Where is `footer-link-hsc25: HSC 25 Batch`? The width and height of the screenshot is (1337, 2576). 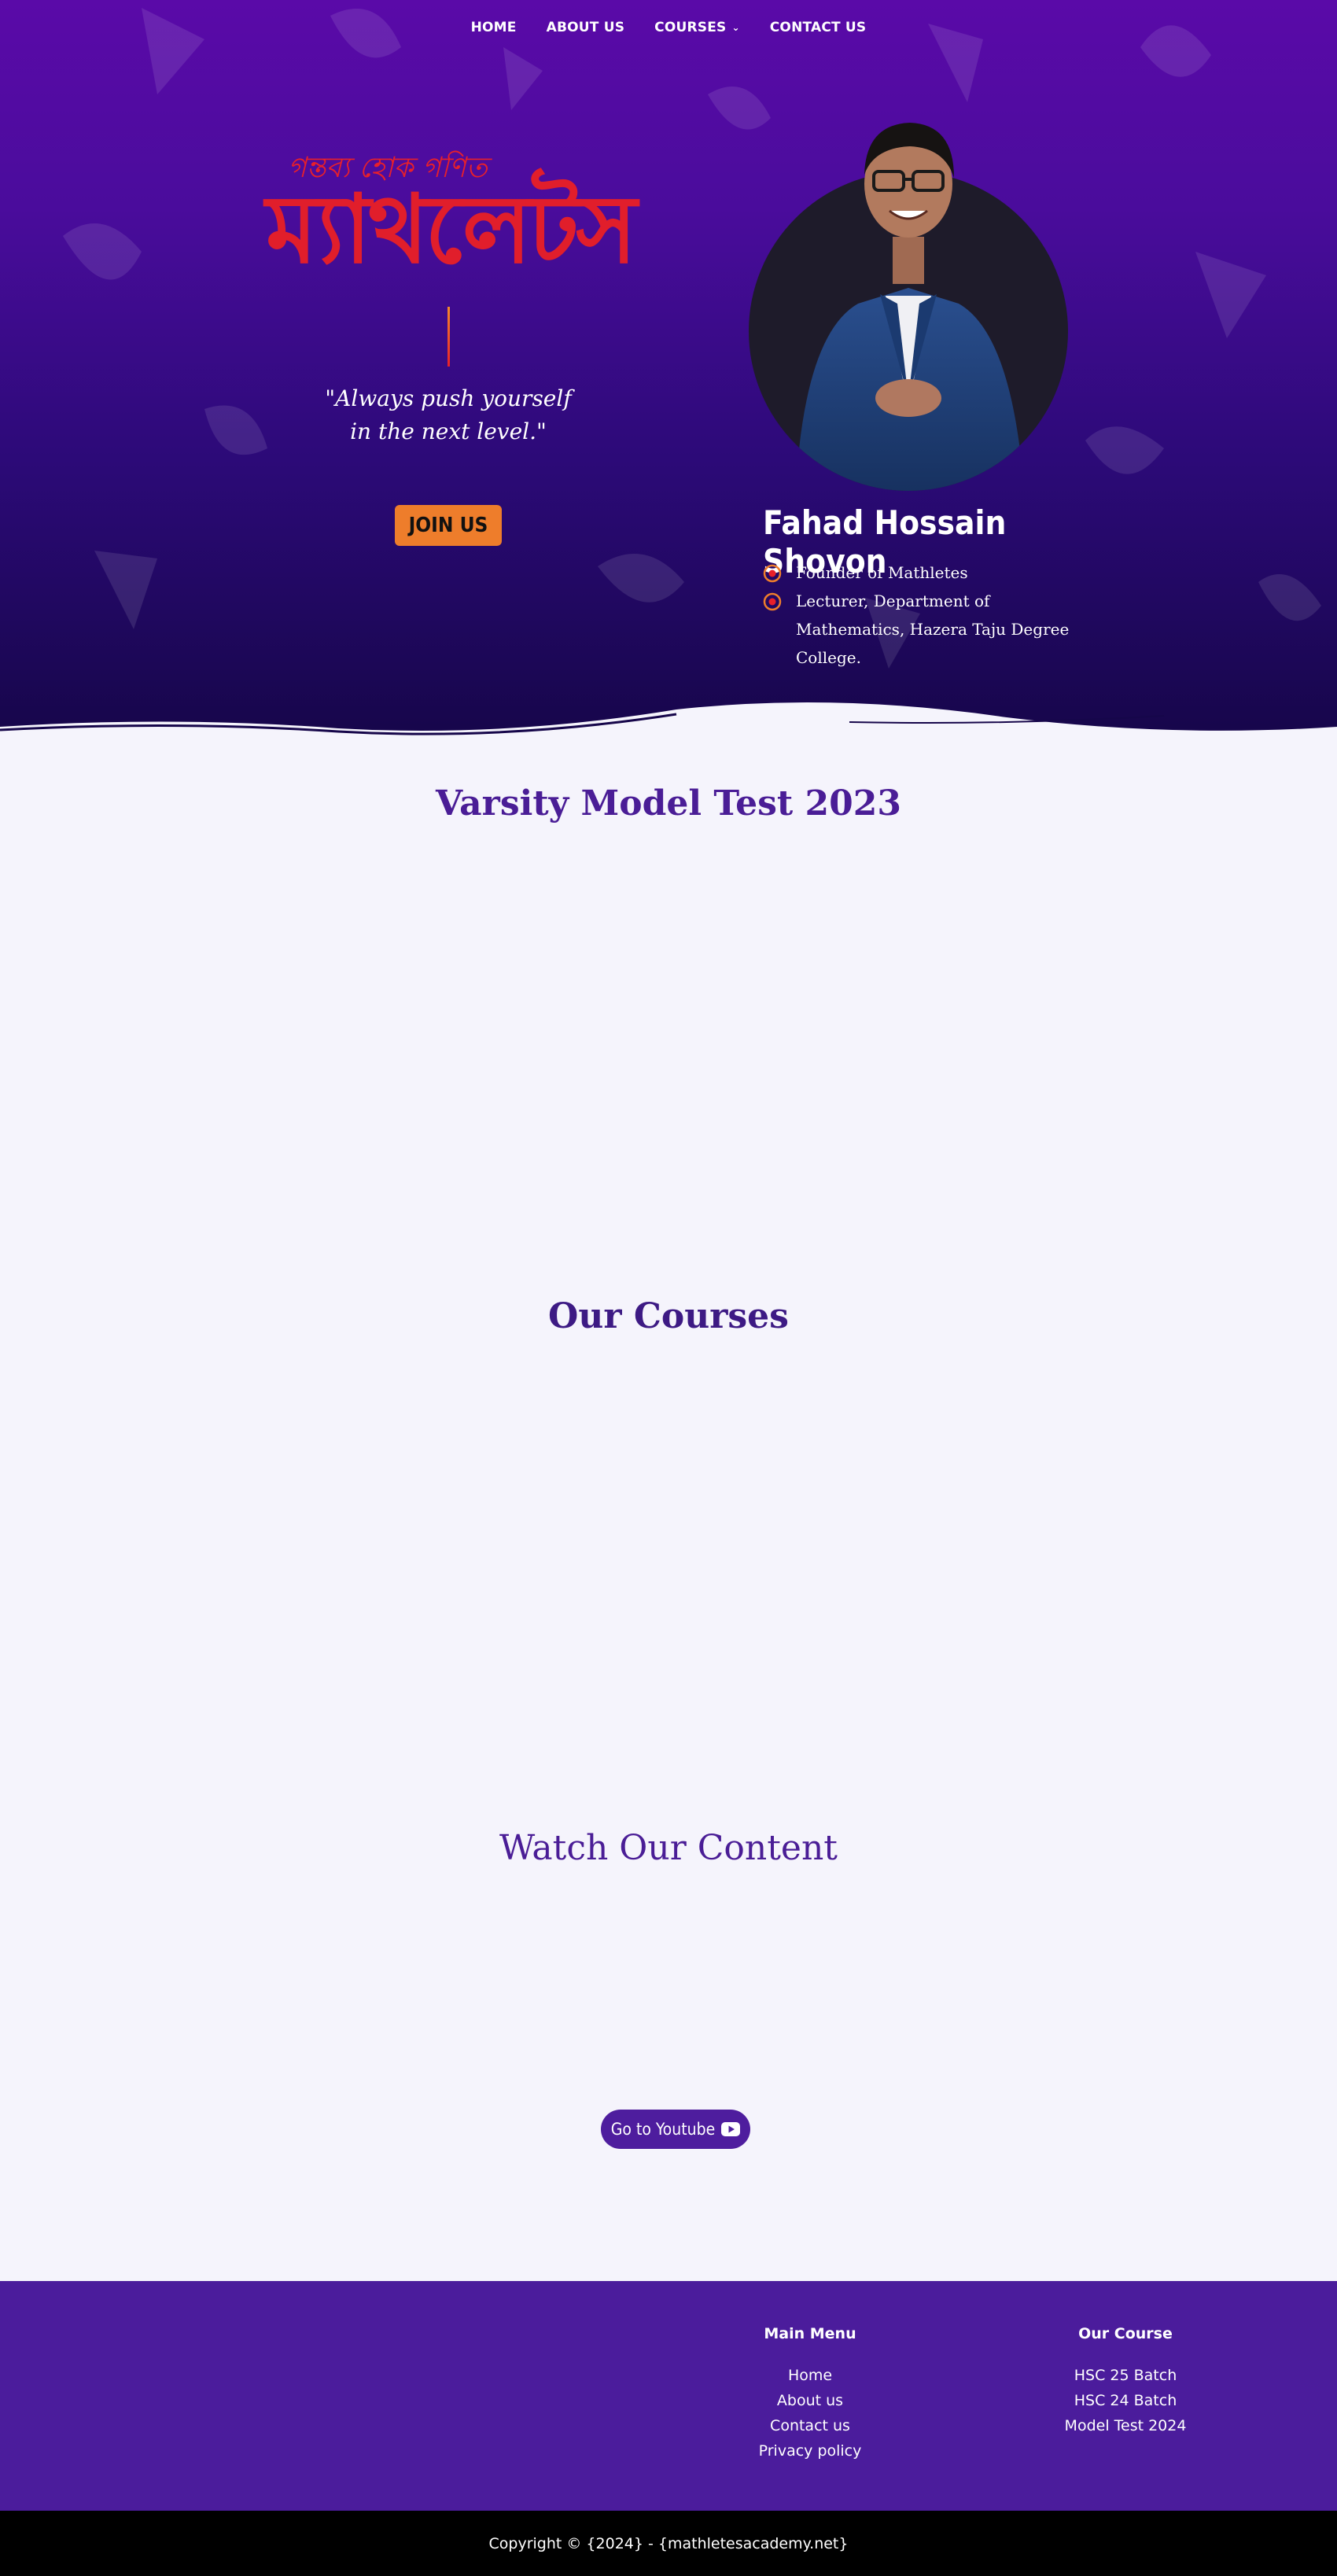 footer-link-hsc25: HSC 25 Batch is located at coordinates (1125, 2375).